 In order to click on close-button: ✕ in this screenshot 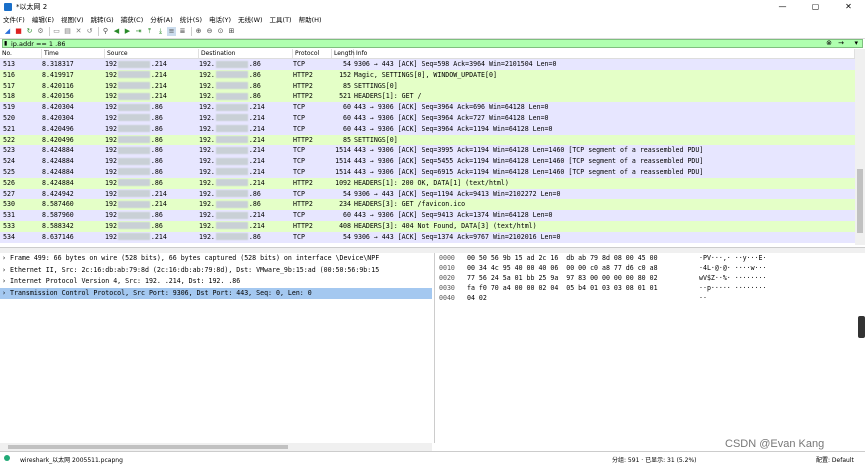, I will do `click(848, 6)`.